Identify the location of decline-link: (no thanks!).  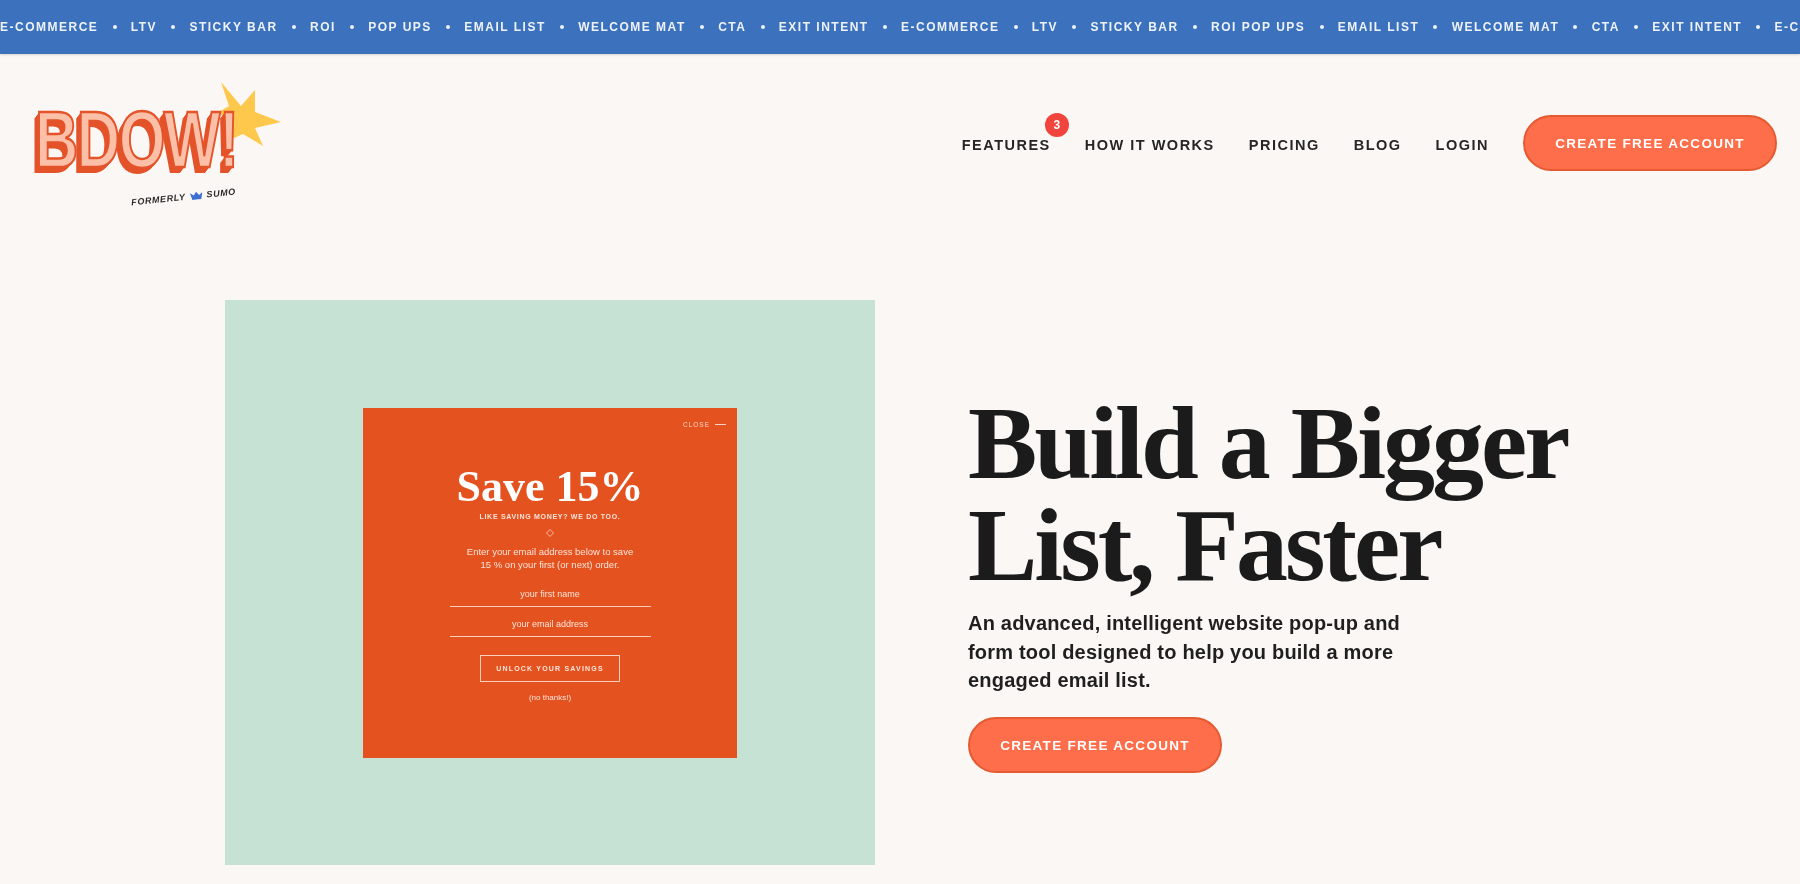
(550, 697).